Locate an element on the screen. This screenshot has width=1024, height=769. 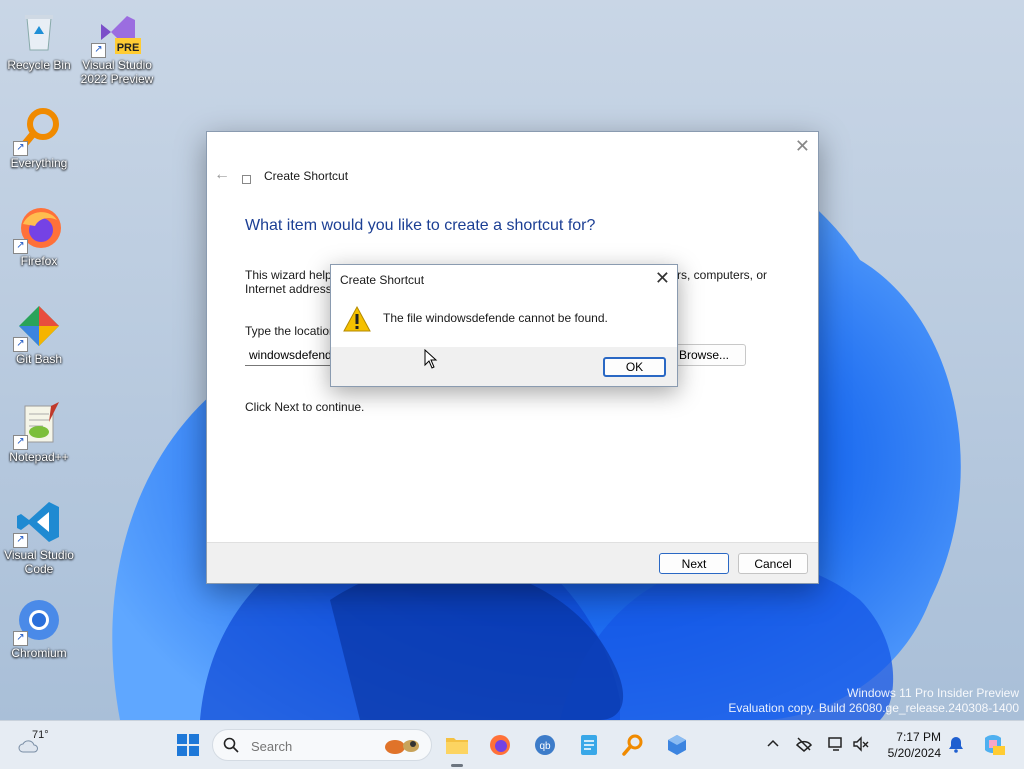
taskbar-search is located at coordinates (322, 745).